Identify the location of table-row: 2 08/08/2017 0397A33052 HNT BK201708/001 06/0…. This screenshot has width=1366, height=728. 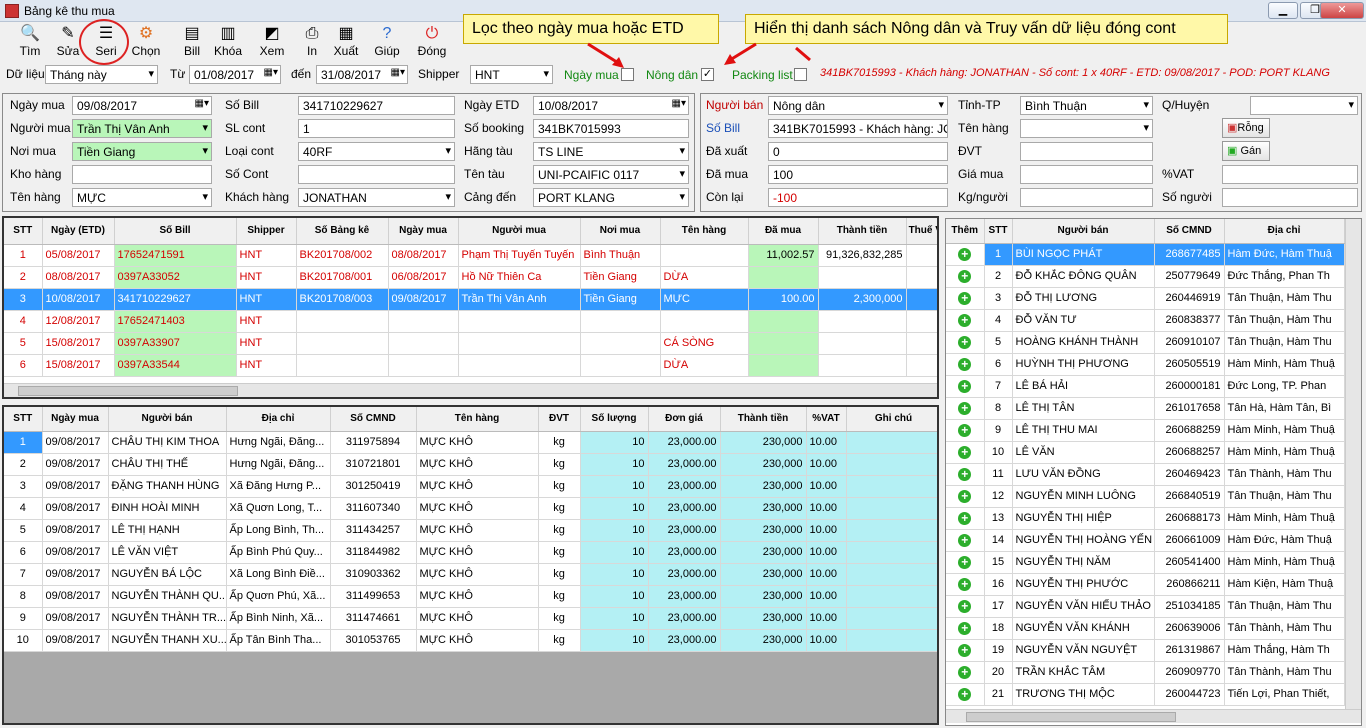
(470, 277).